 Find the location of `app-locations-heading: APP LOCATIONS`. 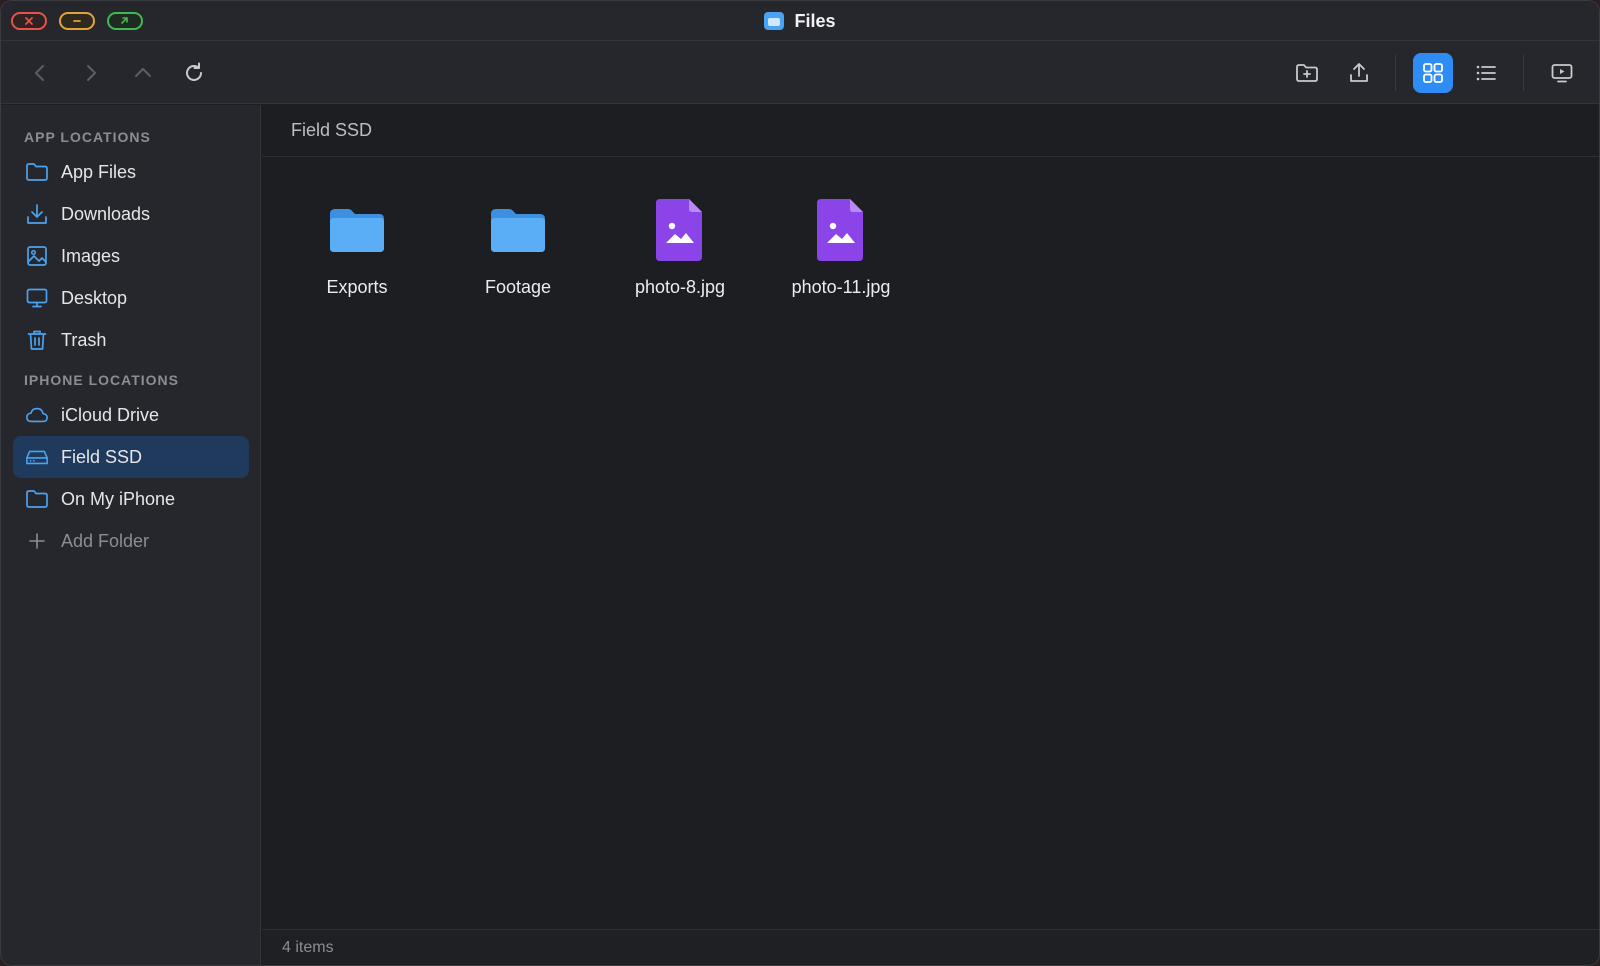

app-locations-heading: APP LOCATIONS is located at coordinates (87, 137).